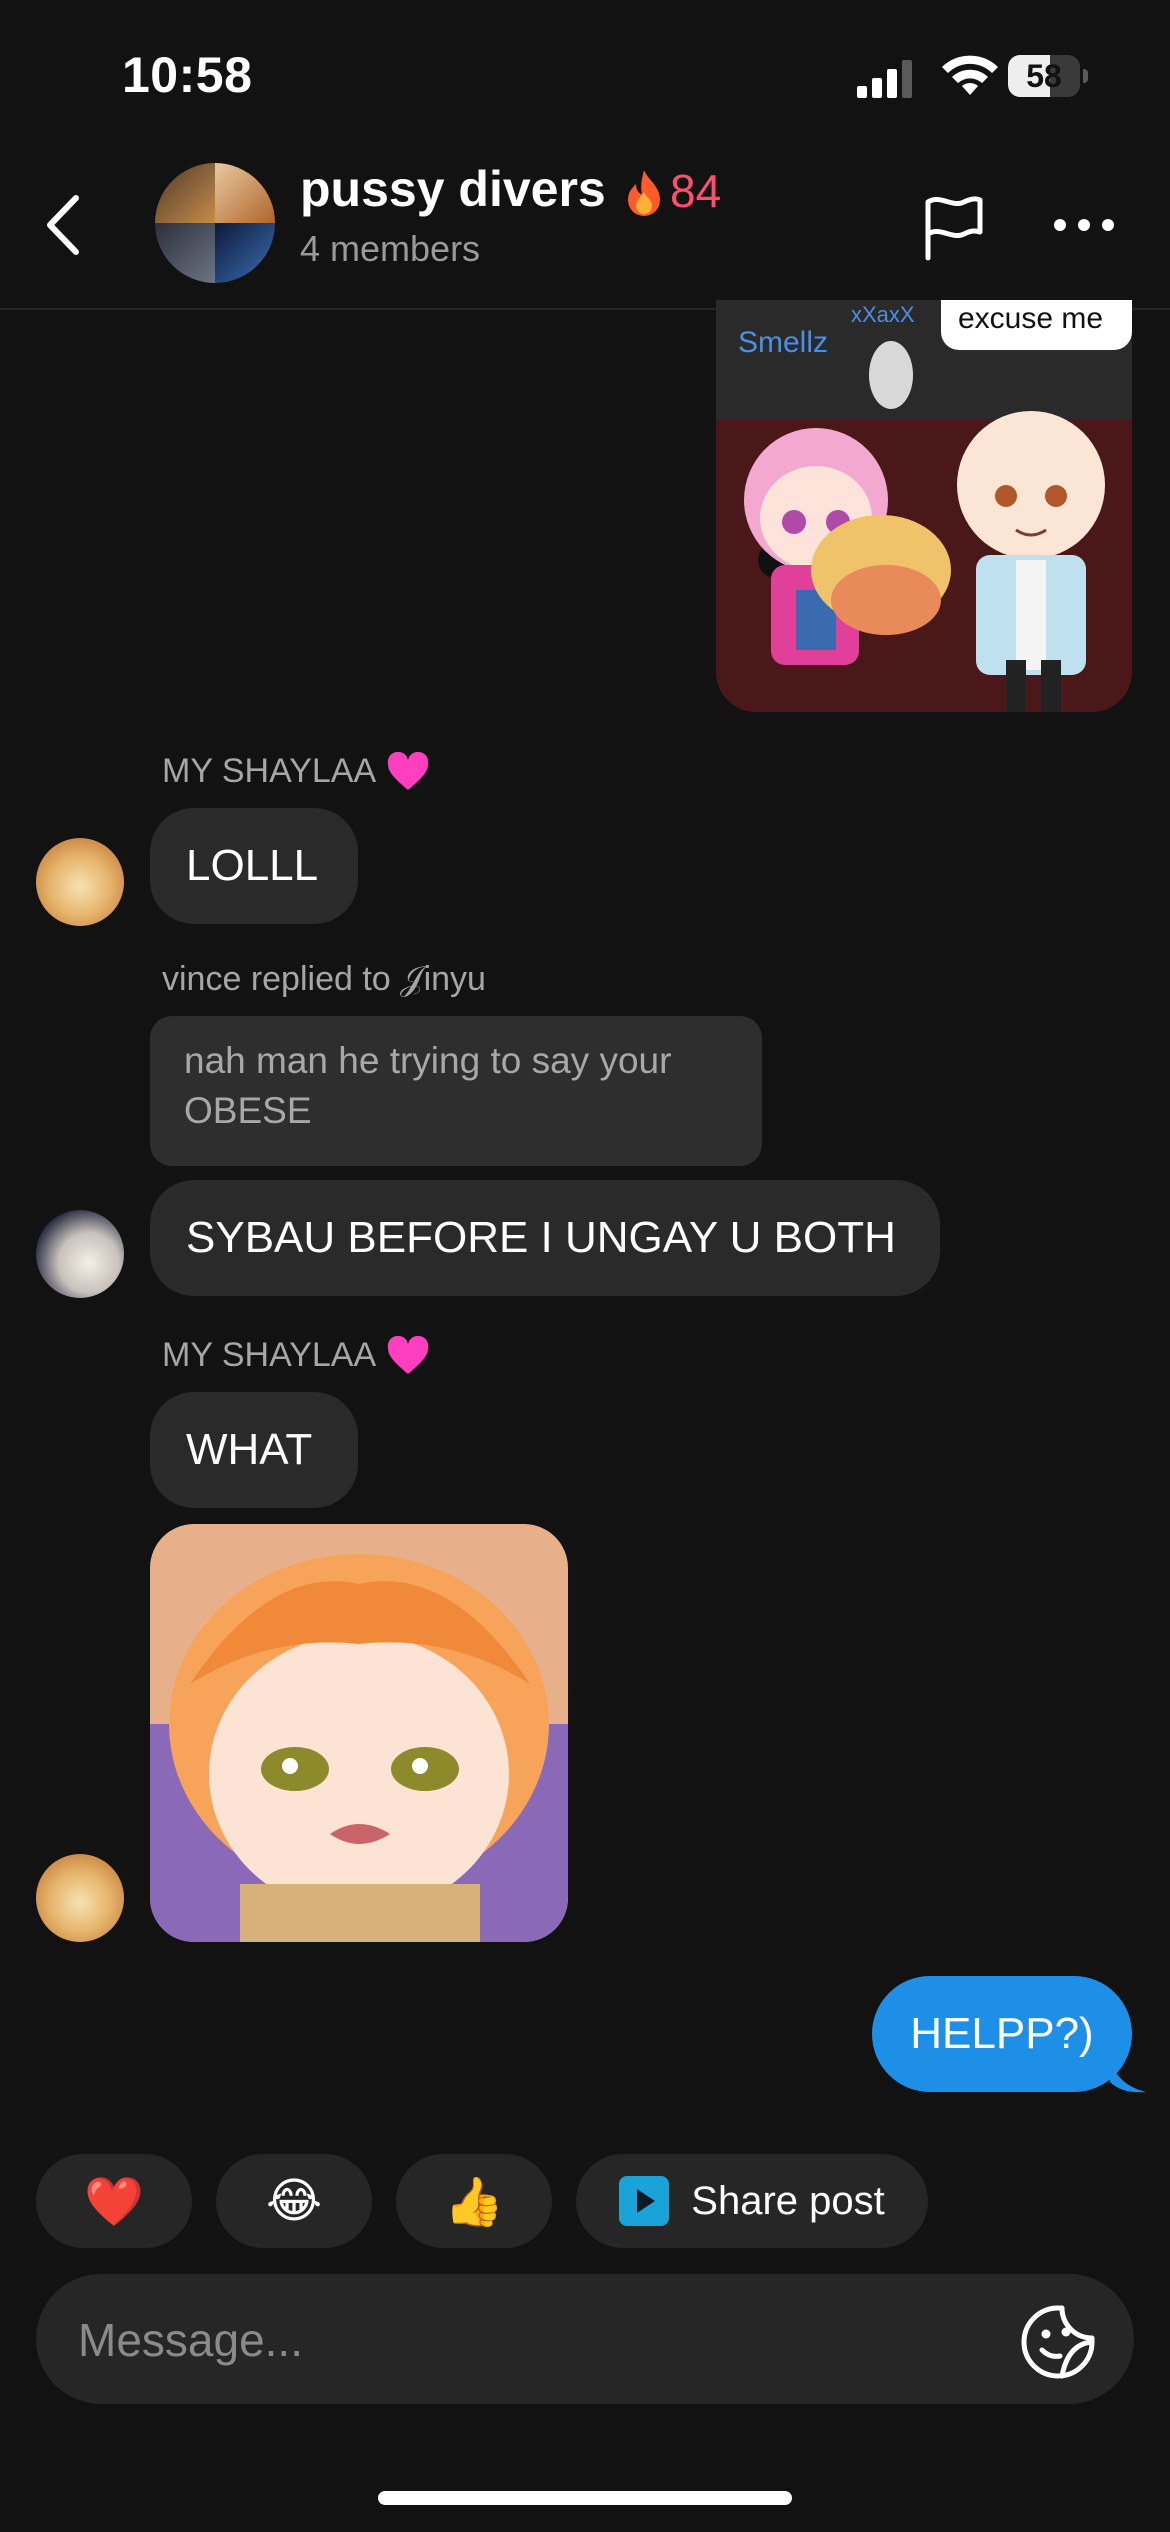  Describe the element at coordinates (644, 2201) in the screenshot. I see `share-post-icon` at that location.